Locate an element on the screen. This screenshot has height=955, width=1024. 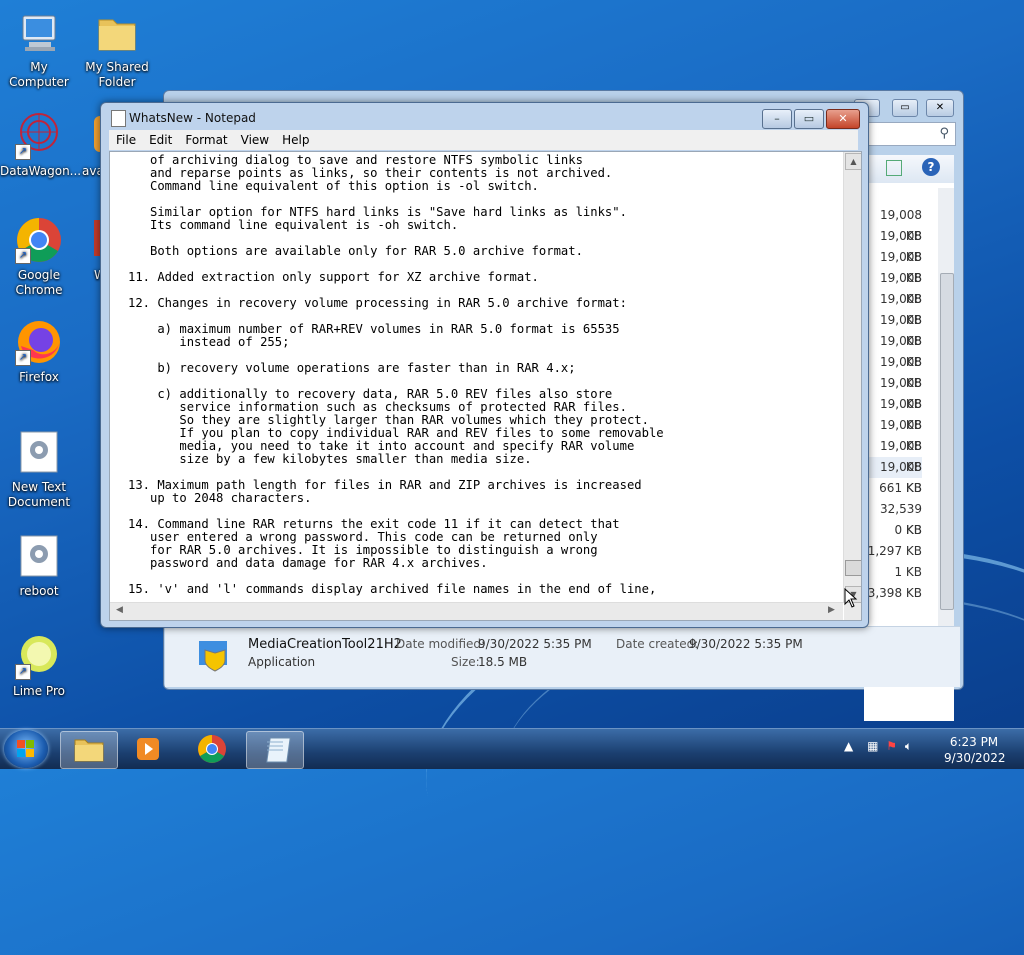
size-cell: 1,297 KB is located at coordinates (894, 551).